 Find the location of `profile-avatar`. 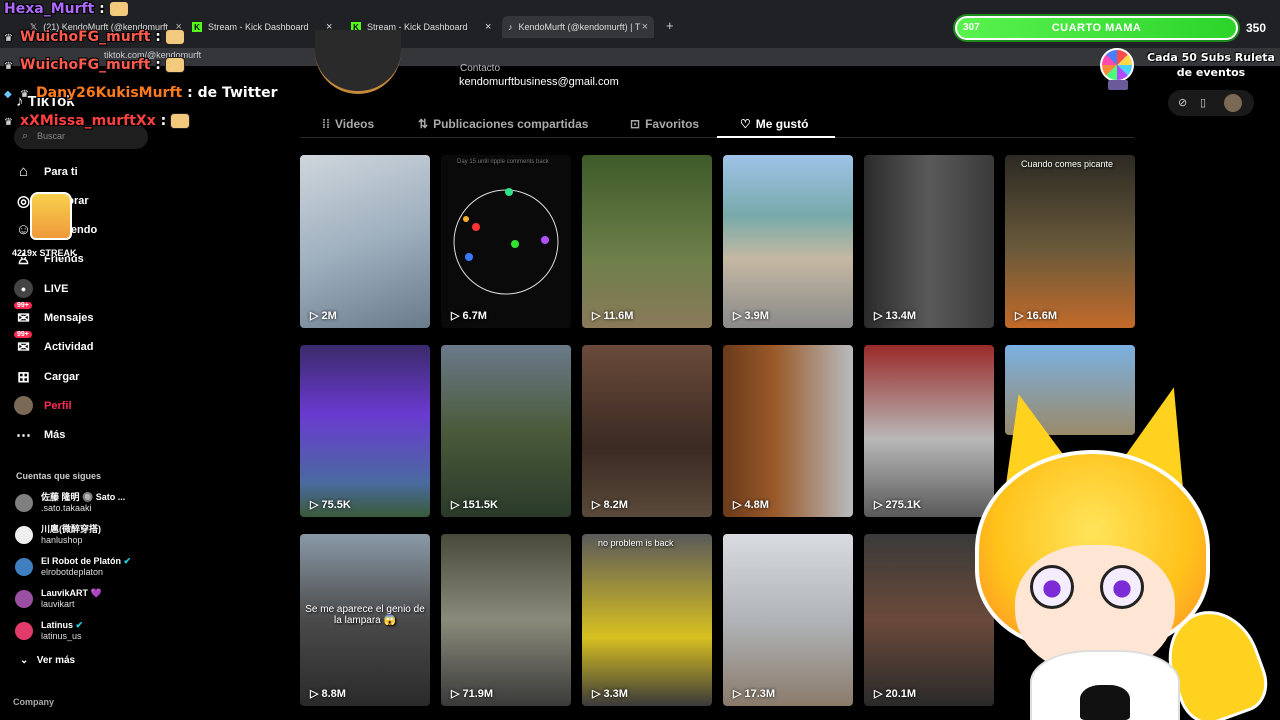

profile-avatar is located at coordinates (358, 62).